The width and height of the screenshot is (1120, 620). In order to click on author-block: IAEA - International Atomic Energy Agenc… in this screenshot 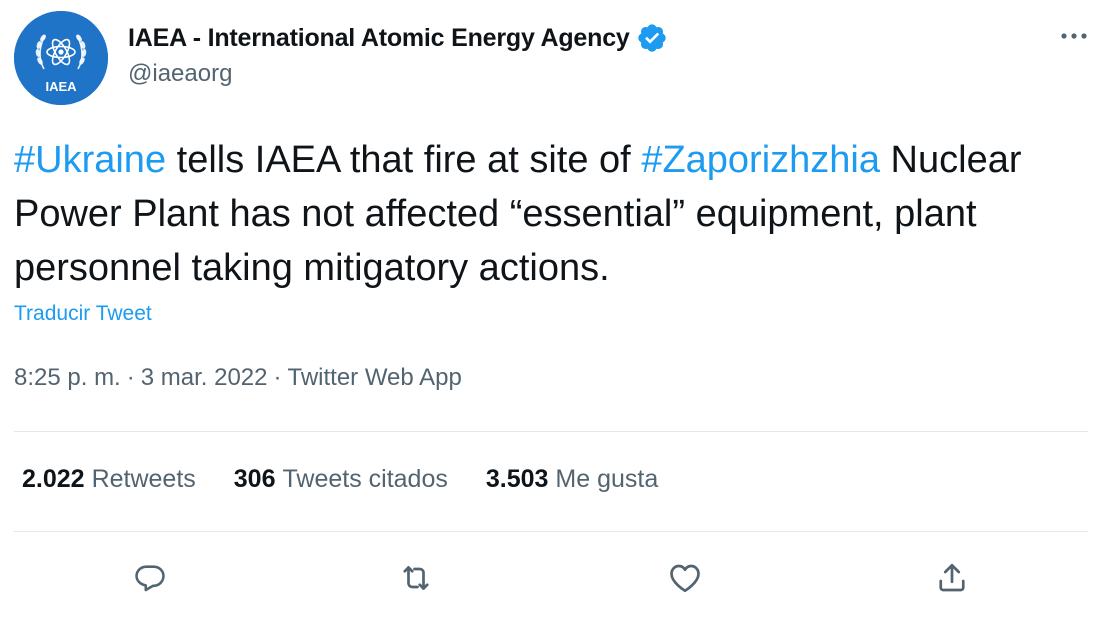, I will do `click(398, 54)`.